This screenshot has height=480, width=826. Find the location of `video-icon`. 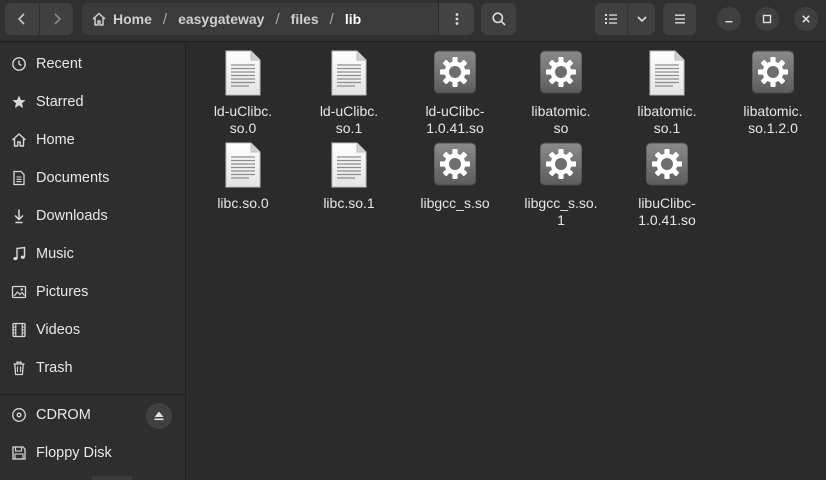

video-icon is located at coordinates (19, 330).